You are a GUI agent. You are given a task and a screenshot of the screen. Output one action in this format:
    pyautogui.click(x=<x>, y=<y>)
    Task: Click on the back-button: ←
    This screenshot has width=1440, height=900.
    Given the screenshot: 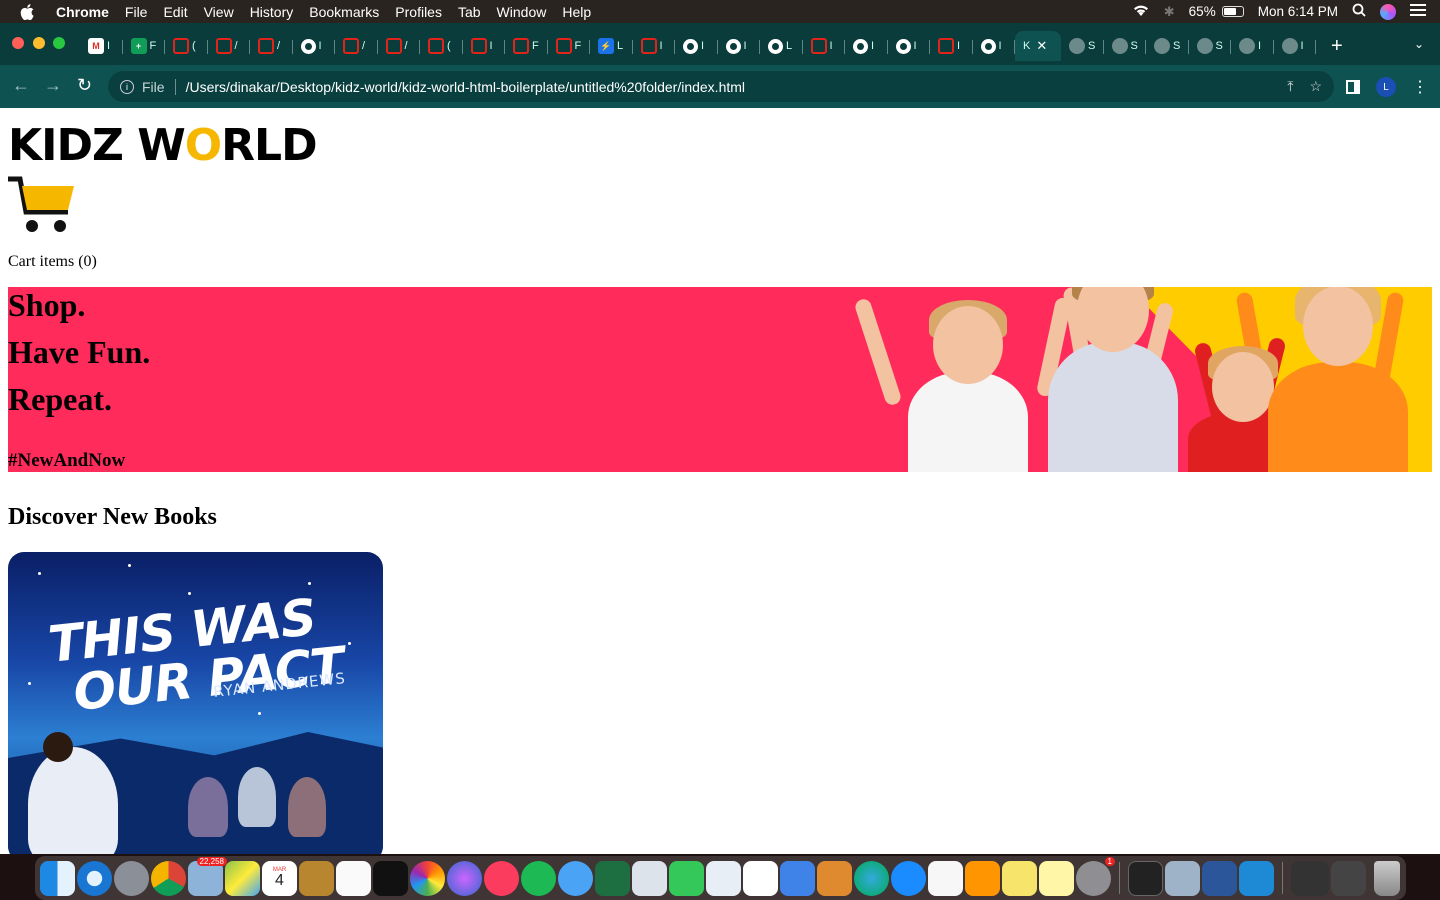 What is the action you would take?
    pyautogui.click(x=21, y=85)
    